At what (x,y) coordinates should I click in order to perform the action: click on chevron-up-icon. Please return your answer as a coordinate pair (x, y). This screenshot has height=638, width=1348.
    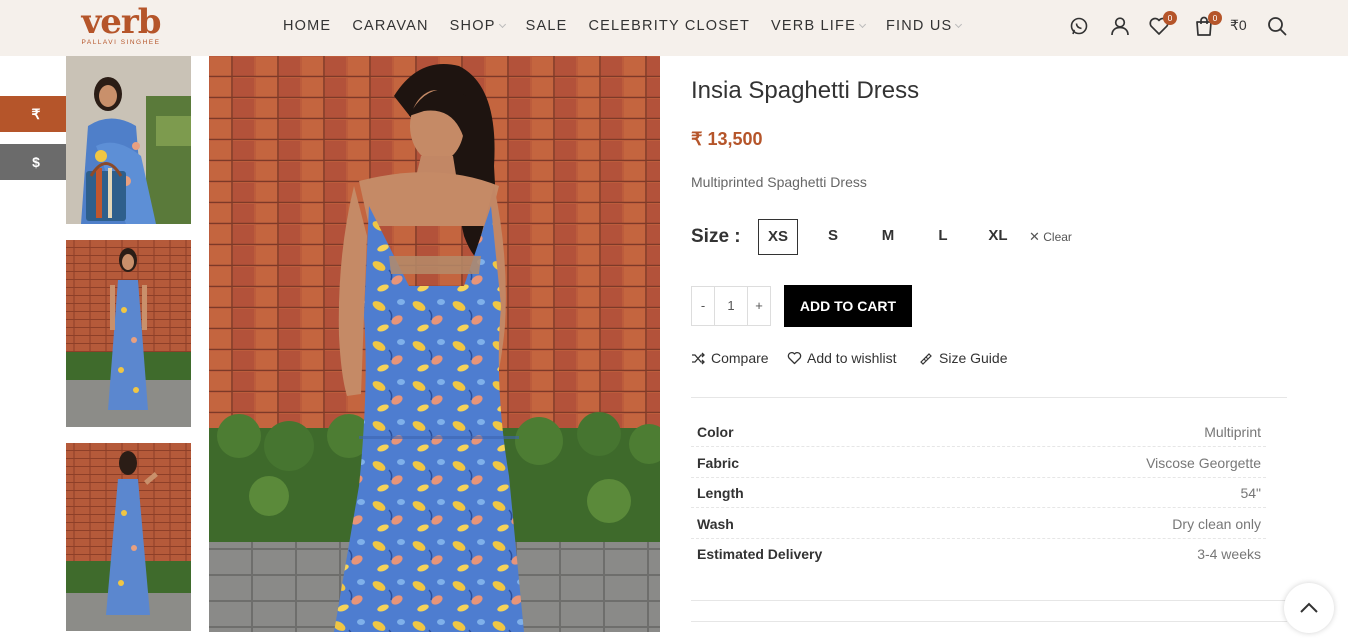
    Looking at the image, I should click on (1309, 607).